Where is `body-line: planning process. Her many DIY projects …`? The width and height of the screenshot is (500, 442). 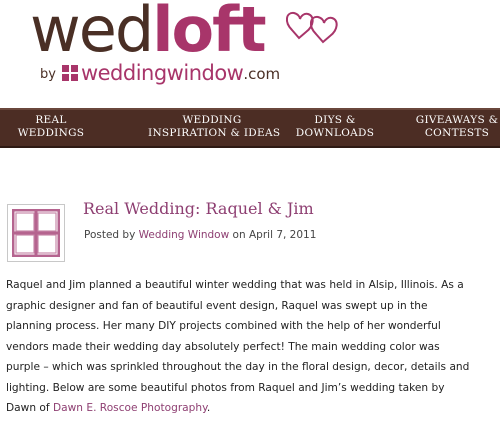 body-line: planning process. Her many DIY projects … is located at coordinates (223, 326).